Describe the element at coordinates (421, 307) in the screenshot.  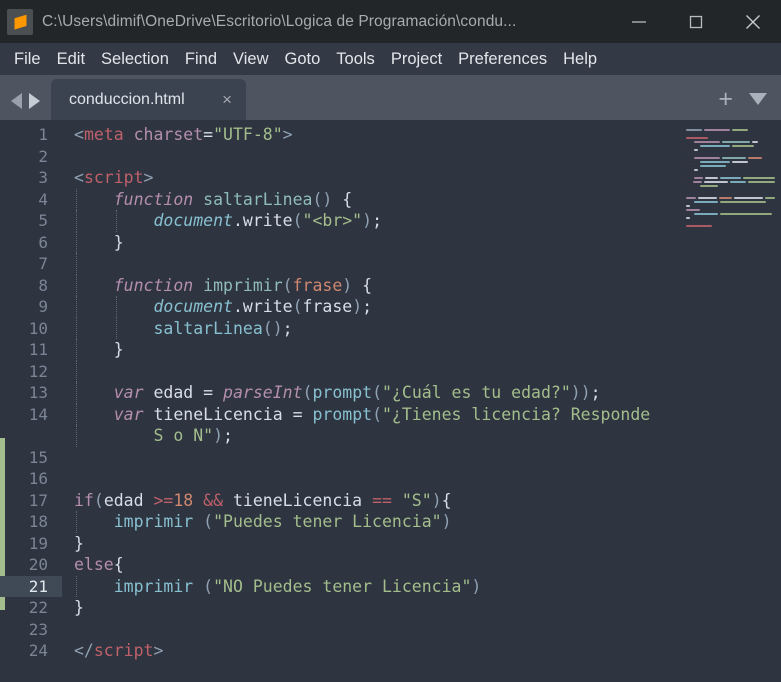
I see `code-line: document.write(frase);` at that location.